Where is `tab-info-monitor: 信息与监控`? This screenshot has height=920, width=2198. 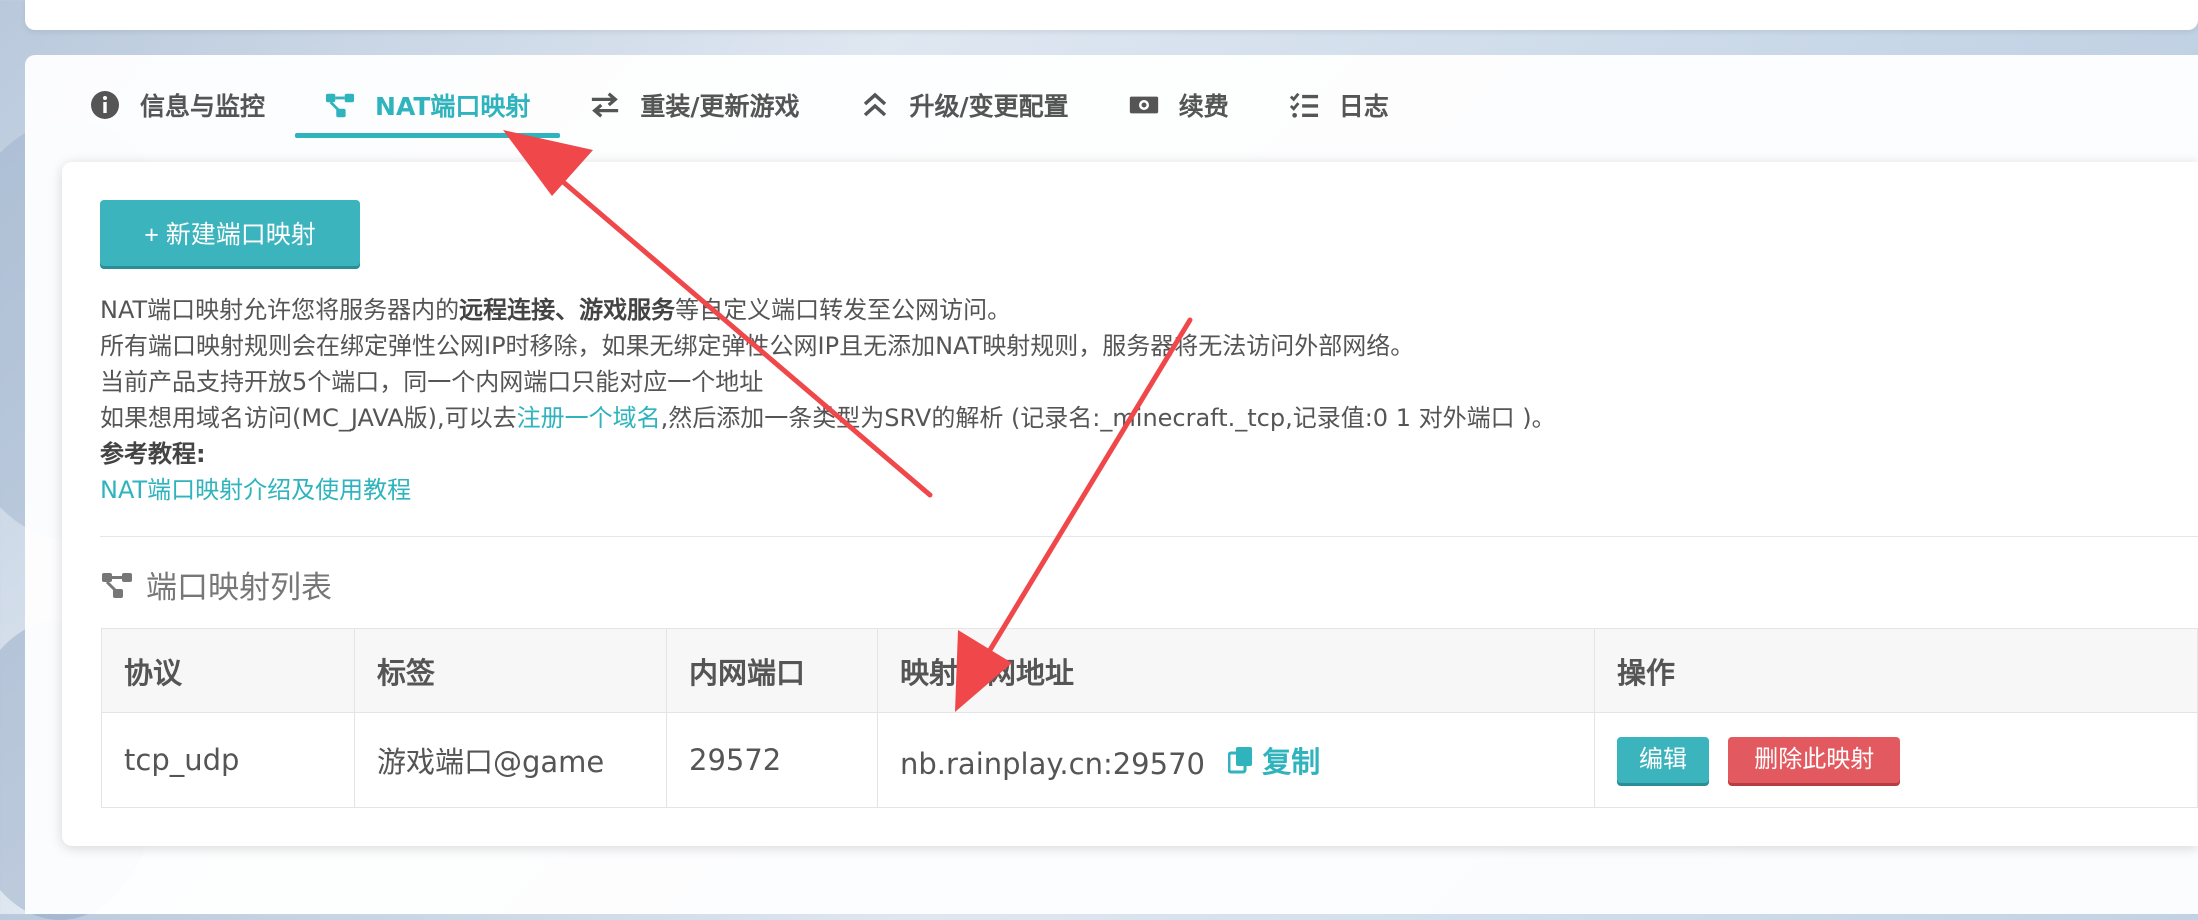
tab-info-monitor: 信息与监控 is located at coordinates (177, 105).